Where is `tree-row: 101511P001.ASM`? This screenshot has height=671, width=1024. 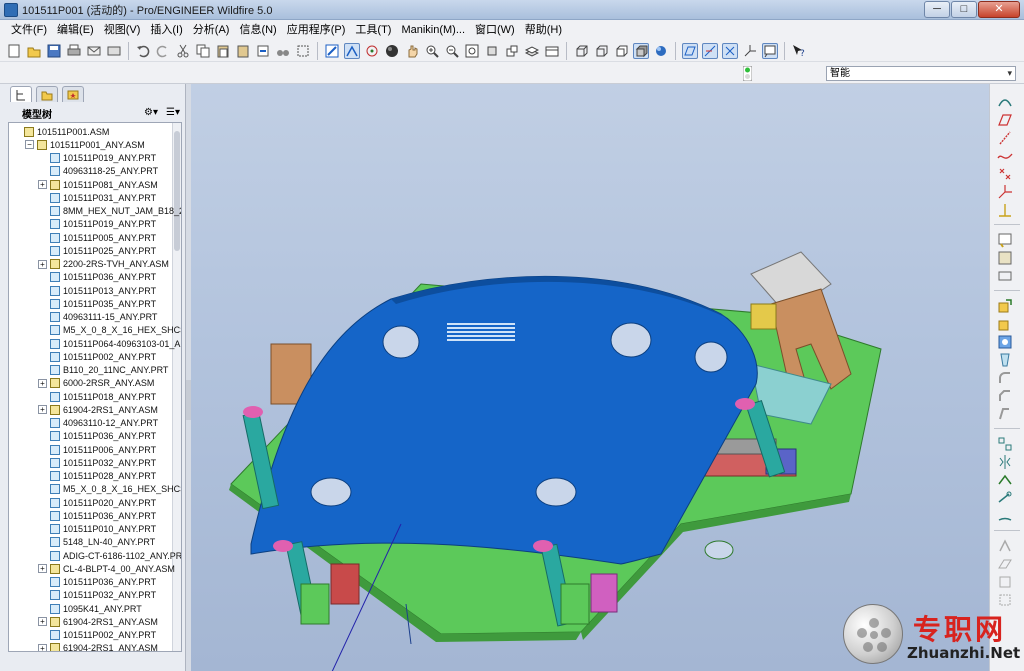 tree-row: 101511P001.ASM is located at coordinates (66, 131).